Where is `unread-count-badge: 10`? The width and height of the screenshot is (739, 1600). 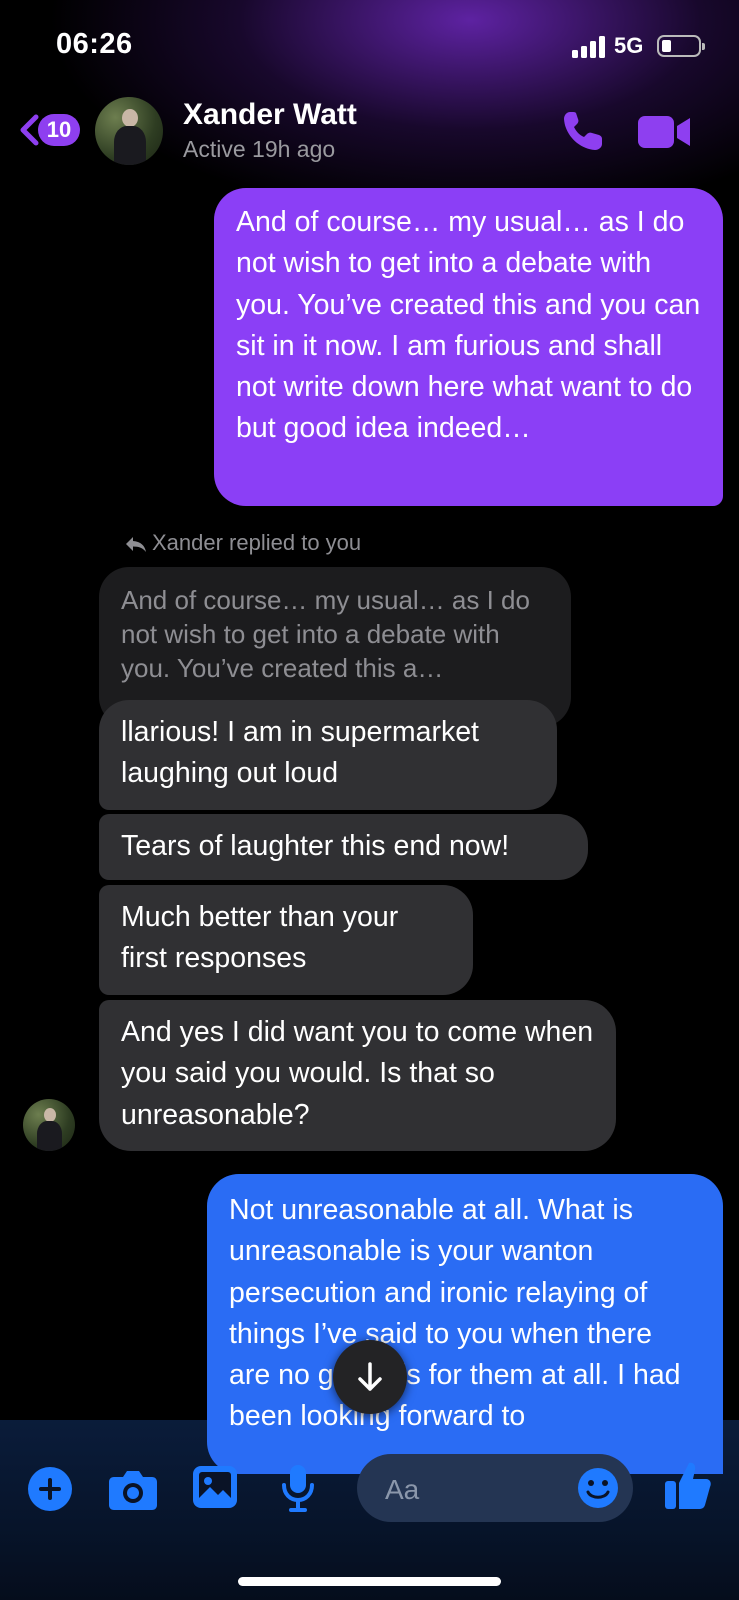 unread-count-badge: 10 is located at coordinates (59, 130).